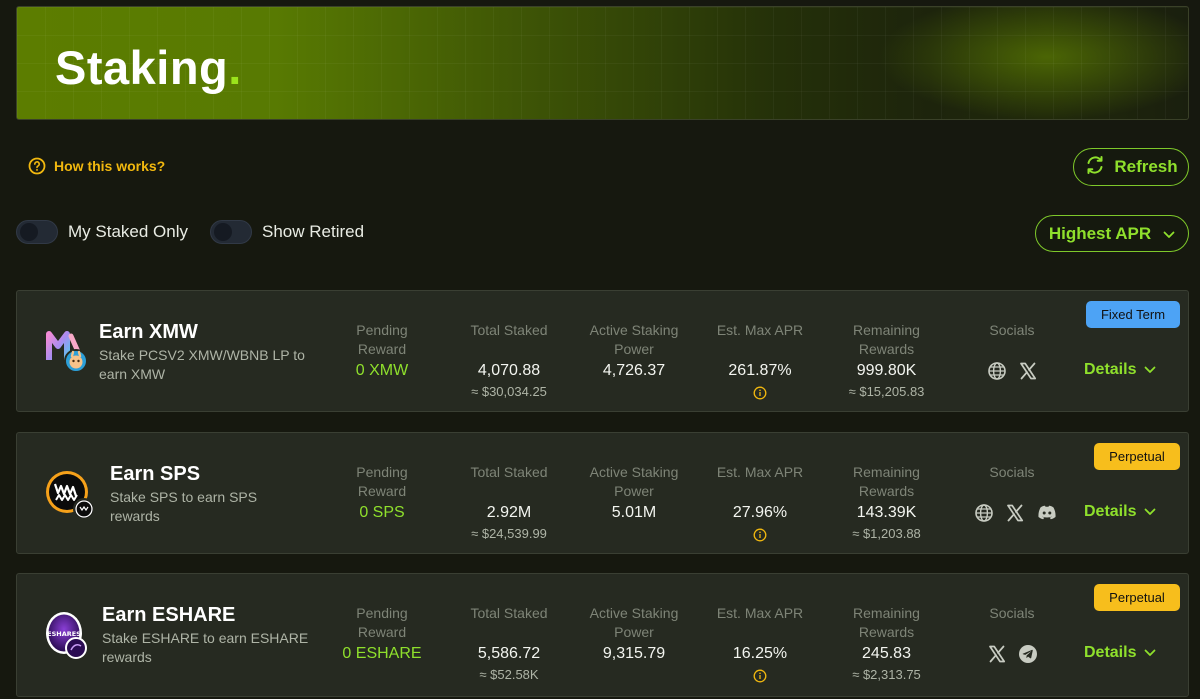 The image size is (1200, 699). Describe the element at coordinates (110, 166) in the screenshot. I see `how-this-works-label: How this works?` at that location.